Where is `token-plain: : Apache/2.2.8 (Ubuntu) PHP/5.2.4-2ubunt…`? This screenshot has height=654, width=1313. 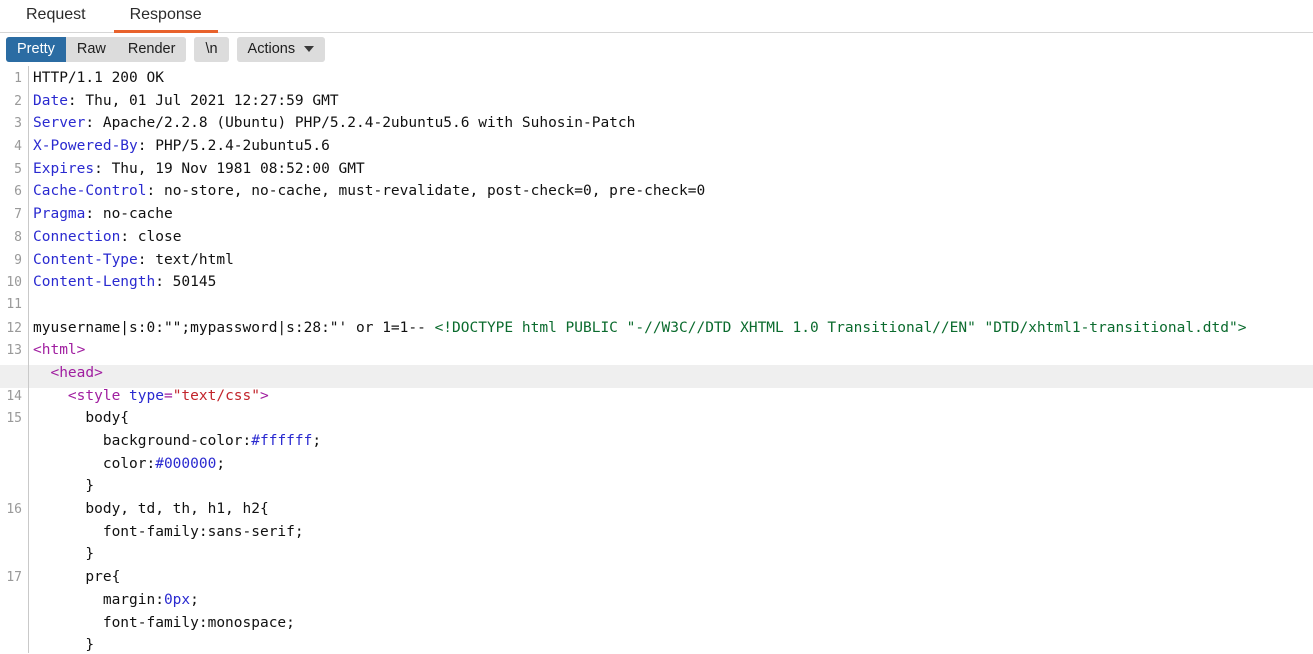 token-plain: : Apache/2.2.8 (Ubuntu) PHP/5.2.4-2ubunt… is located at coordinates (360, 123).